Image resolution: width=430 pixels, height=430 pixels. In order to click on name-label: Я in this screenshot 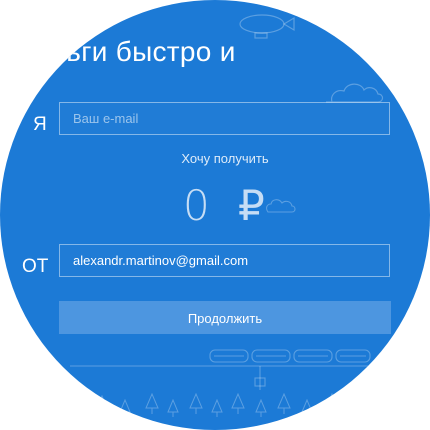, I will do `click(40, 124)`.